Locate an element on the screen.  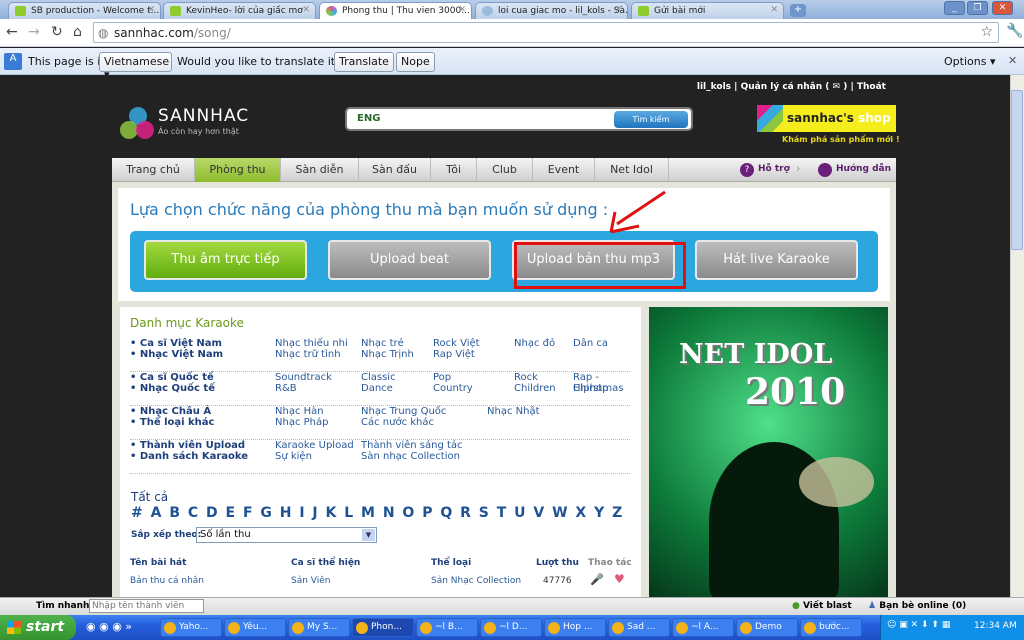
catalog-subcategory-link: Rock Việt is located at coordinates (456, 343).